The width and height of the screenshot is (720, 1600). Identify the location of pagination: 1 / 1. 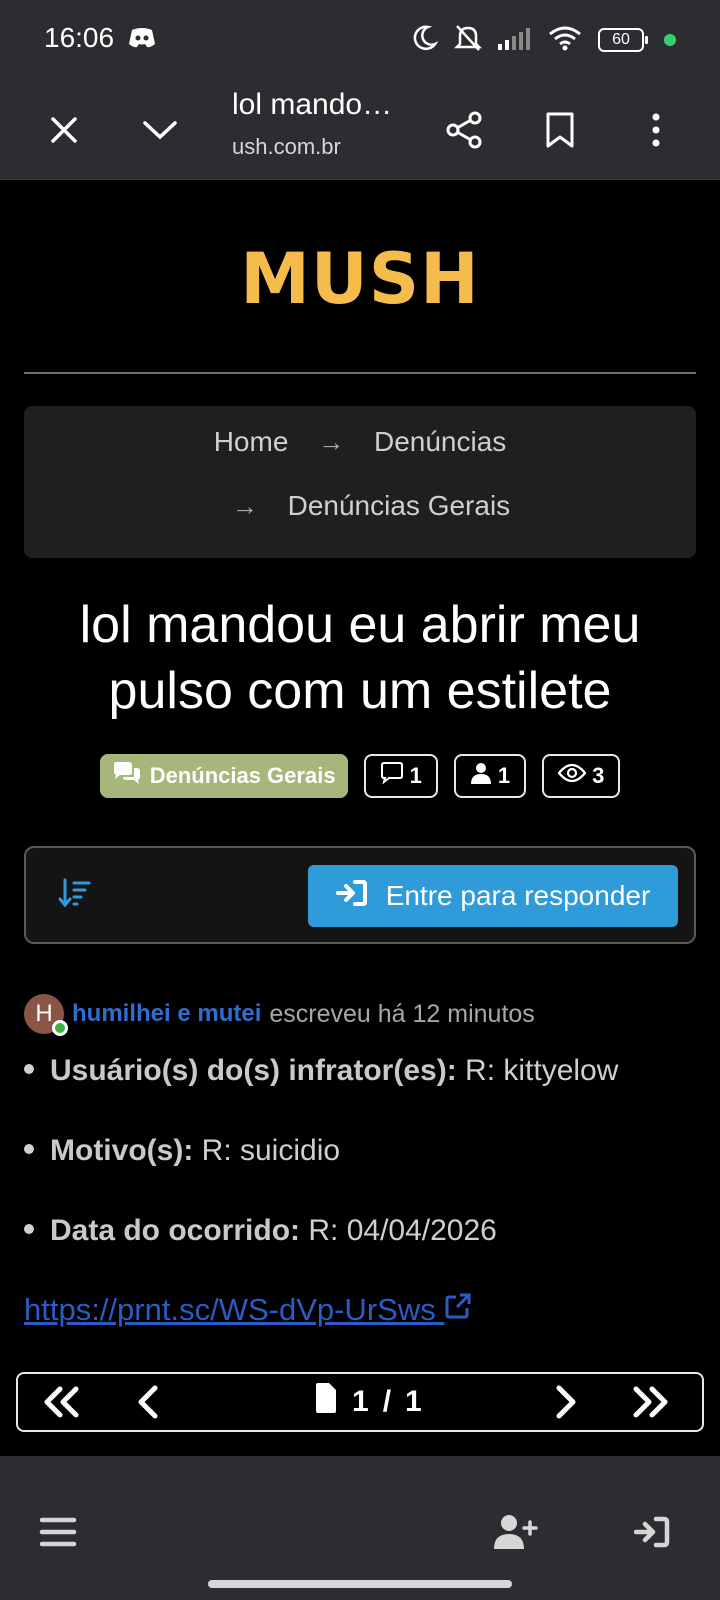
(360, 1402).